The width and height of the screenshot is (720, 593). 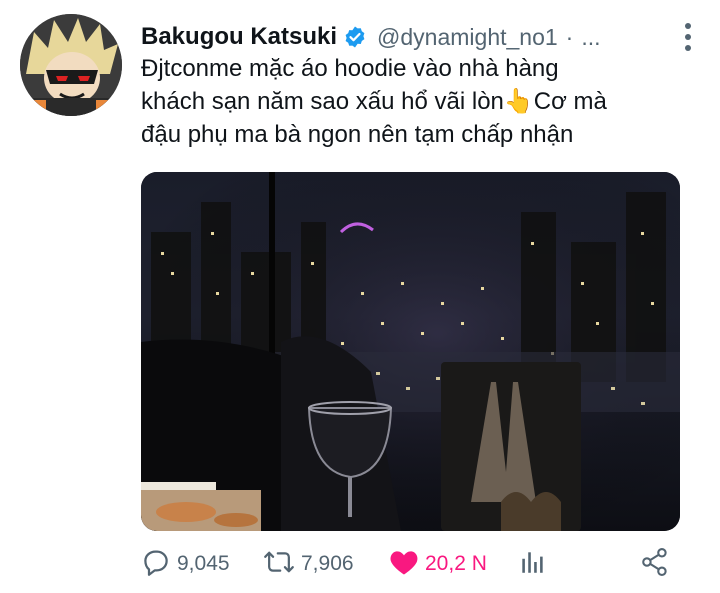 What do you see at coordinates (279, 564) in the screenshot?
I see `retweet-icon` at bounding box center [279, 564].